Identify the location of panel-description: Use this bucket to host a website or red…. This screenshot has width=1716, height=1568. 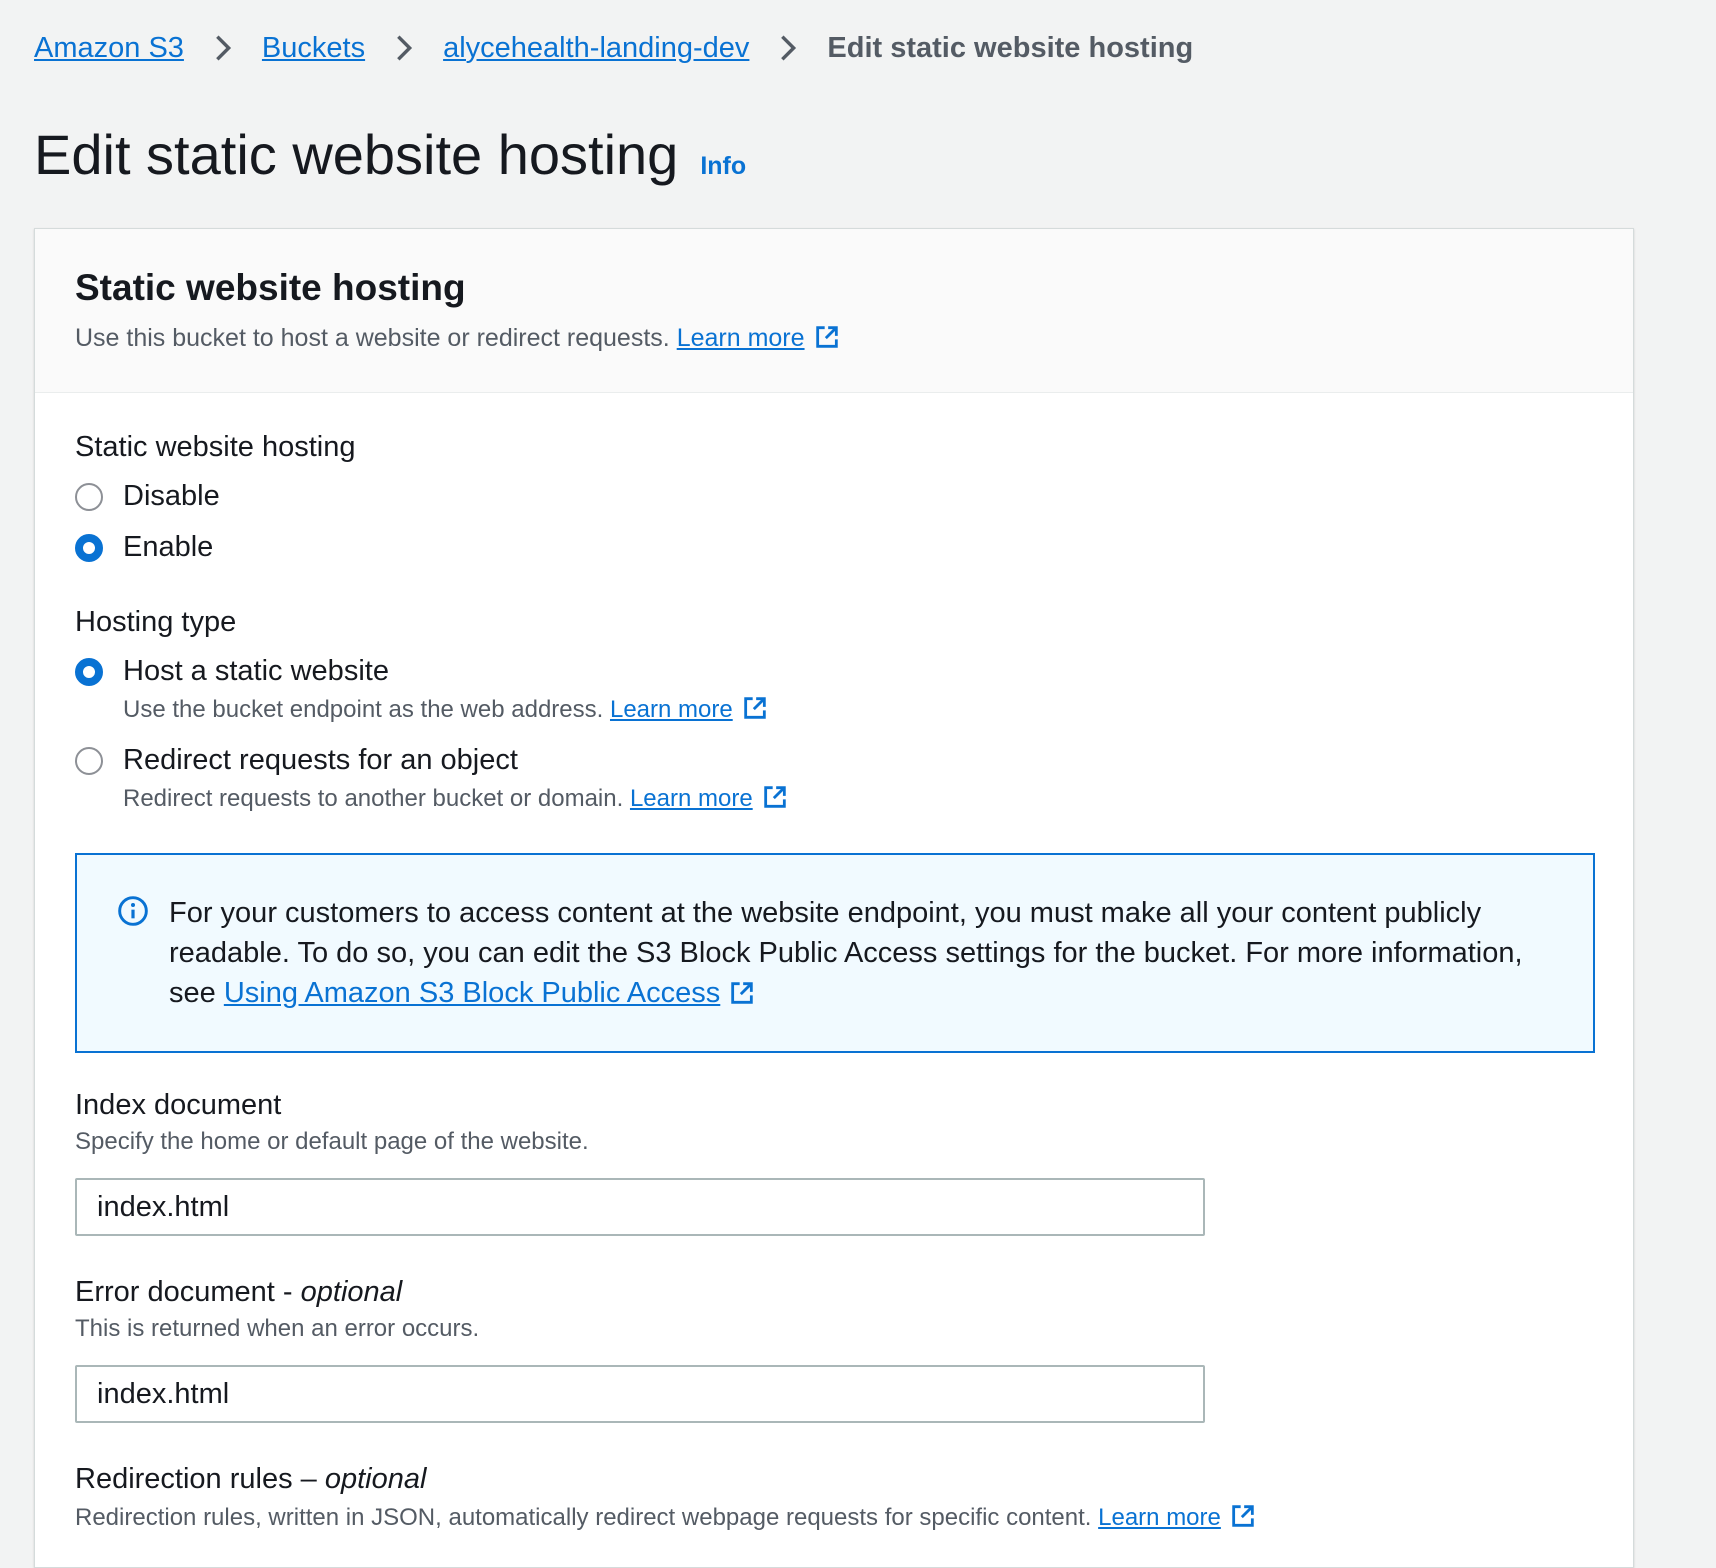
(834, 338).